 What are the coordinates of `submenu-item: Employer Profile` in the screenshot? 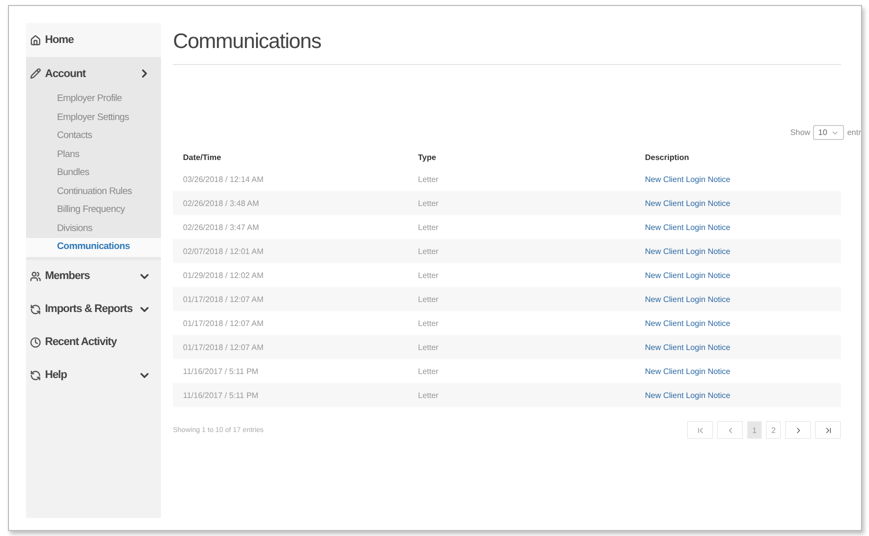 It's located at (93, 99).